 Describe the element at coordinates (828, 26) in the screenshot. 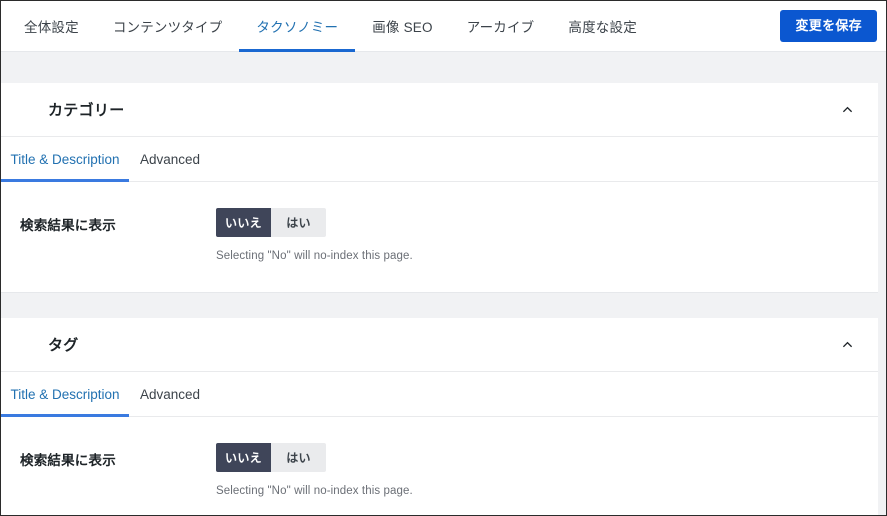

I see `save-changes-button: 変更を保存` at that location.